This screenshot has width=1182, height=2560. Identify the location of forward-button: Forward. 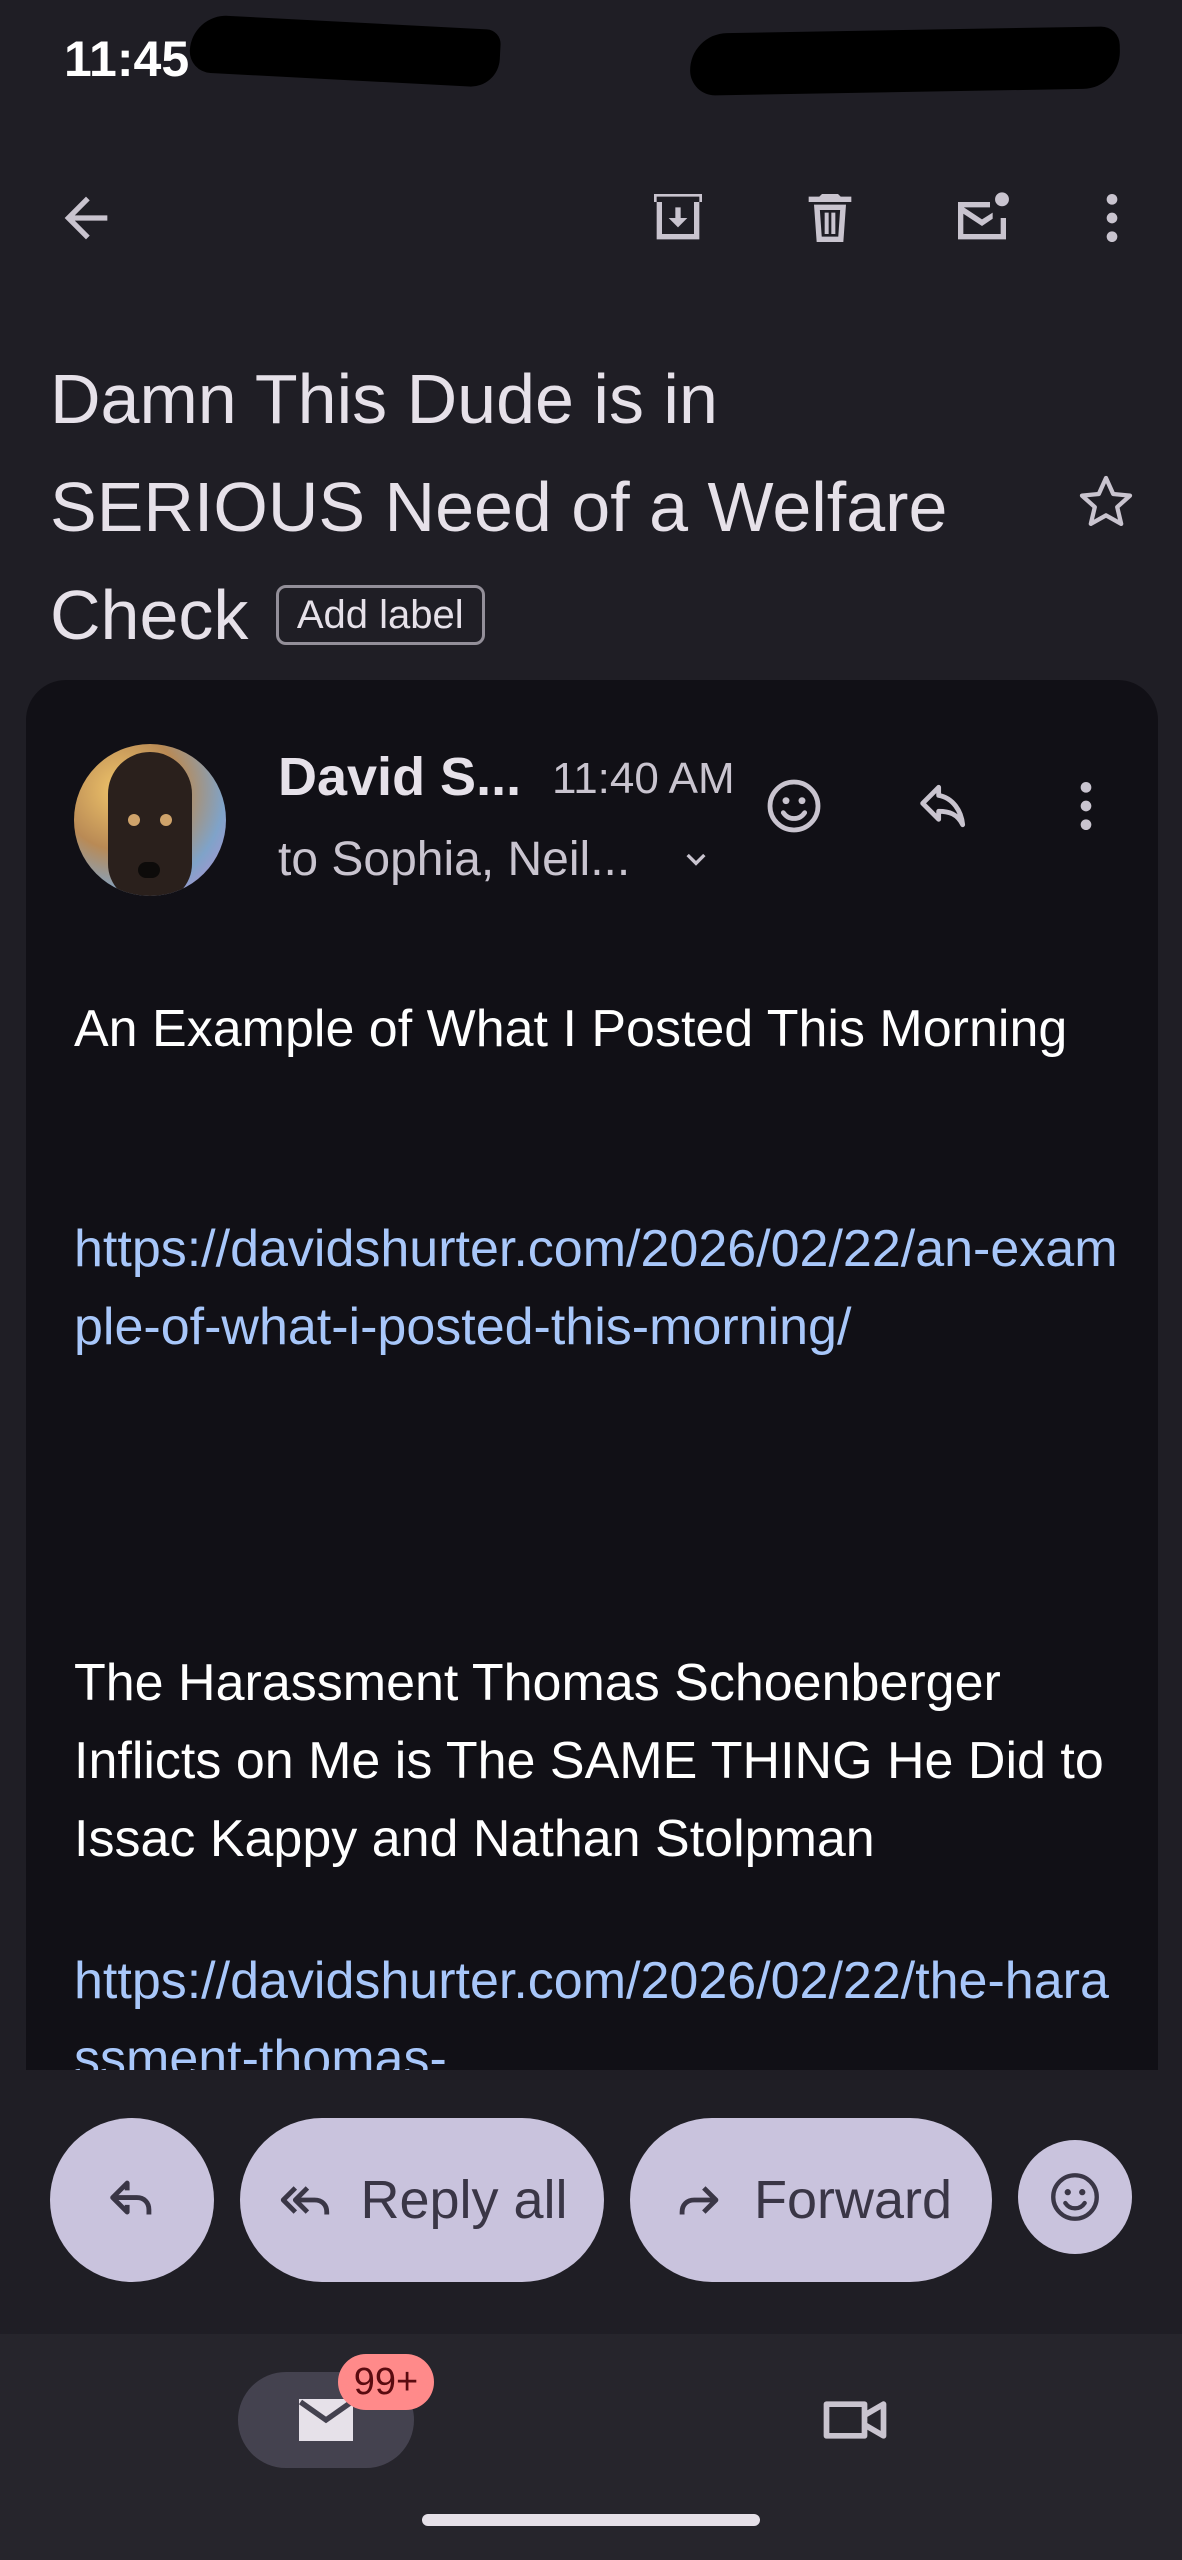
(811, 2200).